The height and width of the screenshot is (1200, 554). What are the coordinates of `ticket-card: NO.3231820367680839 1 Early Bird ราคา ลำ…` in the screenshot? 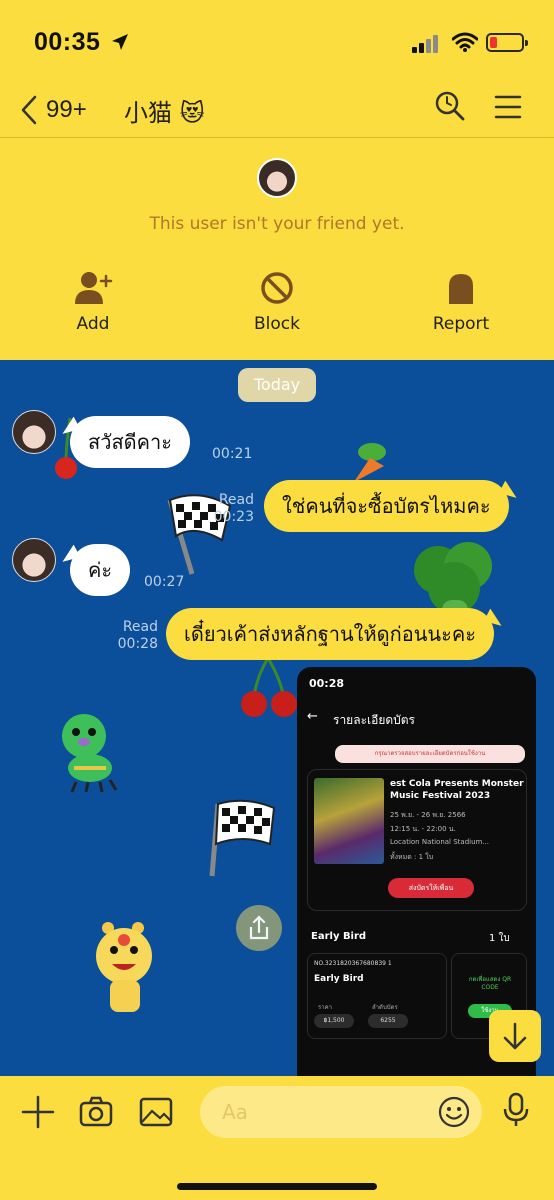 It's located at (377, 996).